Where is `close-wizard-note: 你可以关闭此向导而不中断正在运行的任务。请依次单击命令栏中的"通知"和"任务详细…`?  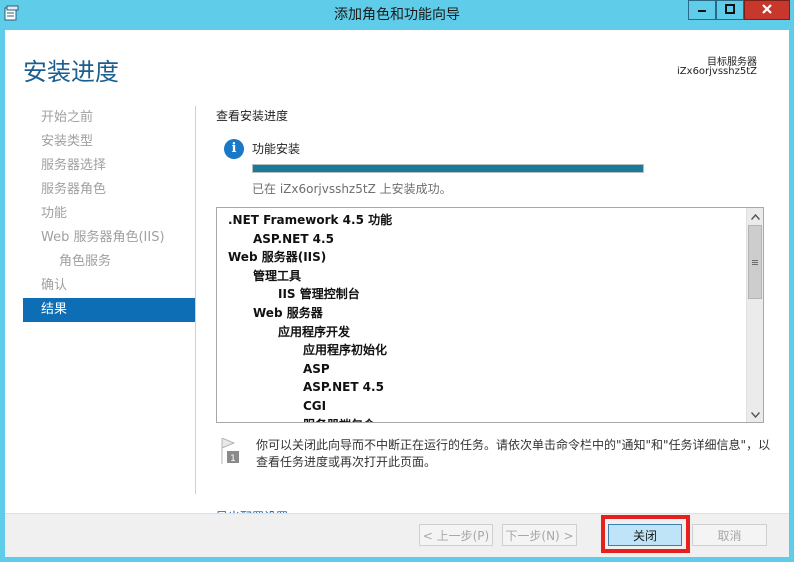 close-wizard-note: 你可以关闭此向导而不中断正在运行的任务。请依次单击命令栏中的"通知"和"任务详细… is located at coordinates (513, 453).